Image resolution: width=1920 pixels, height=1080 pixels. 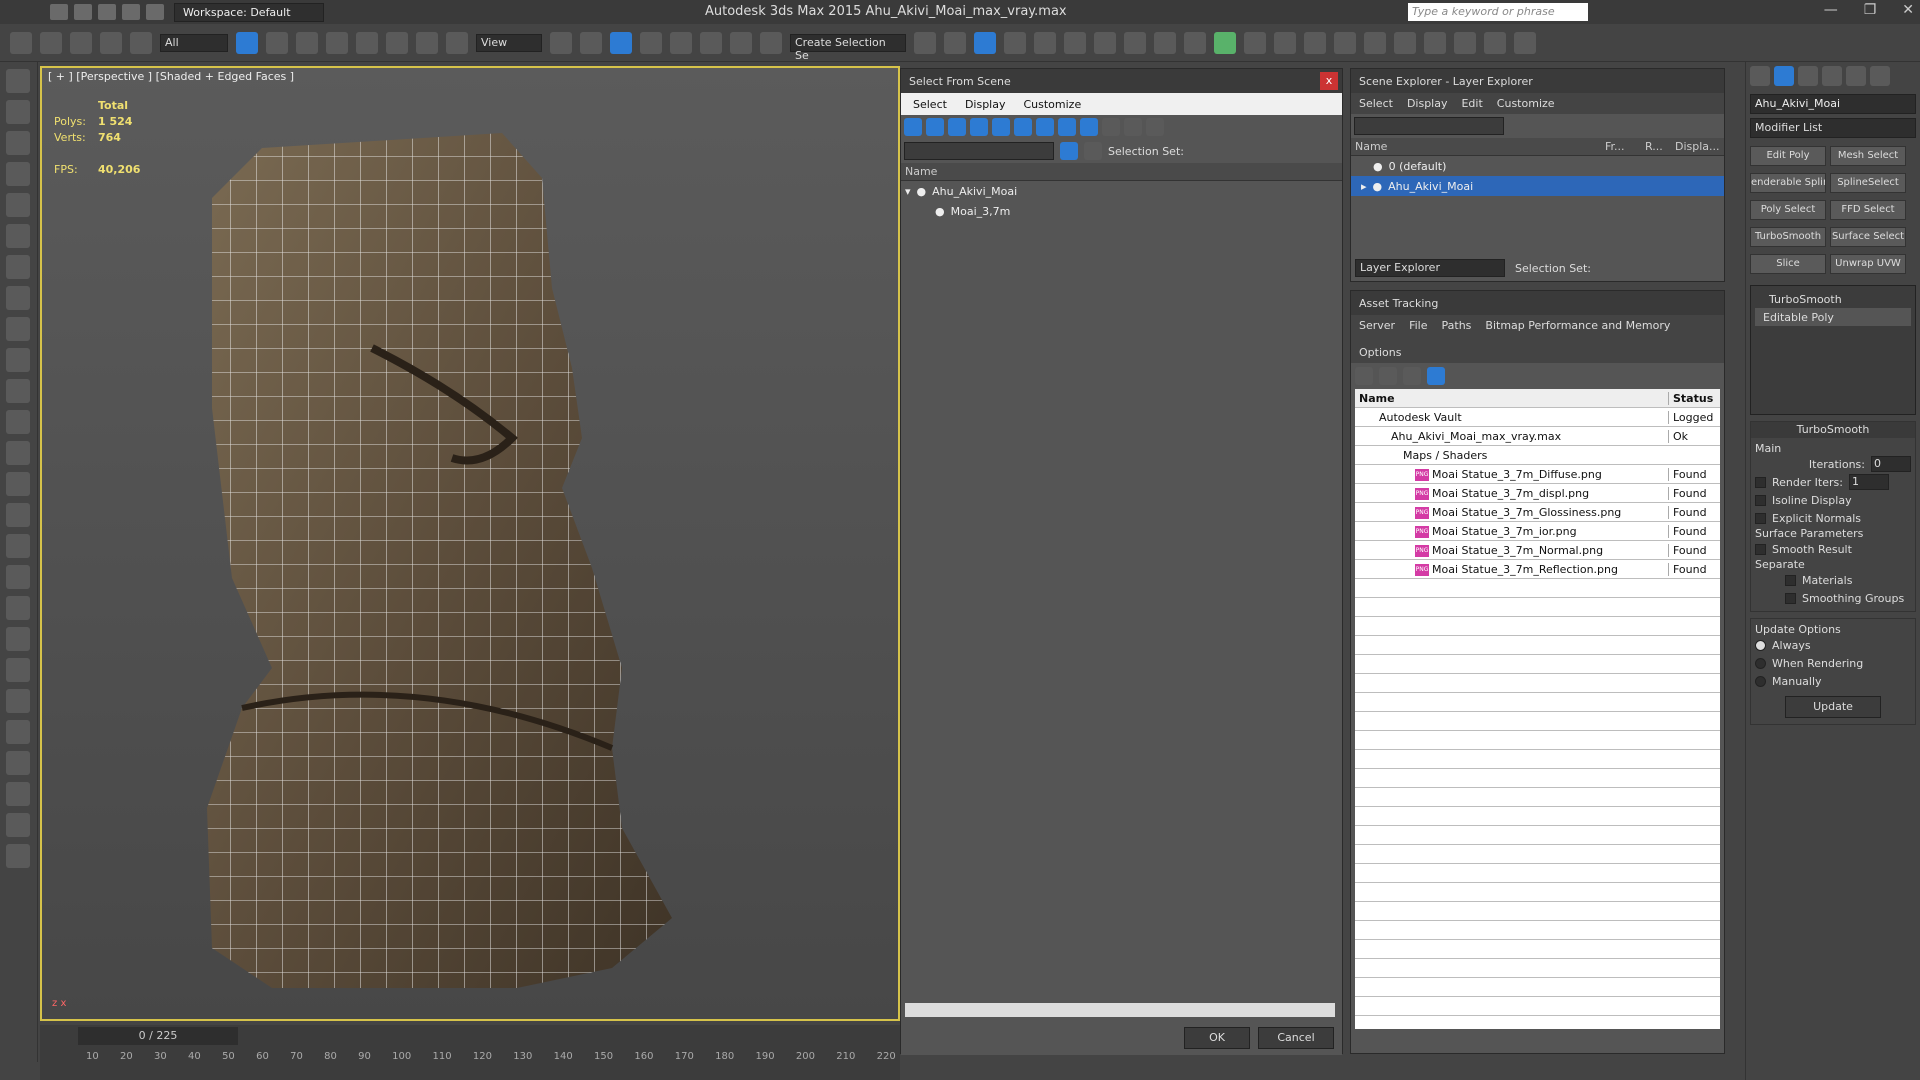 I want to click on vray-sphere-icon, so click(x=1405, y=42).